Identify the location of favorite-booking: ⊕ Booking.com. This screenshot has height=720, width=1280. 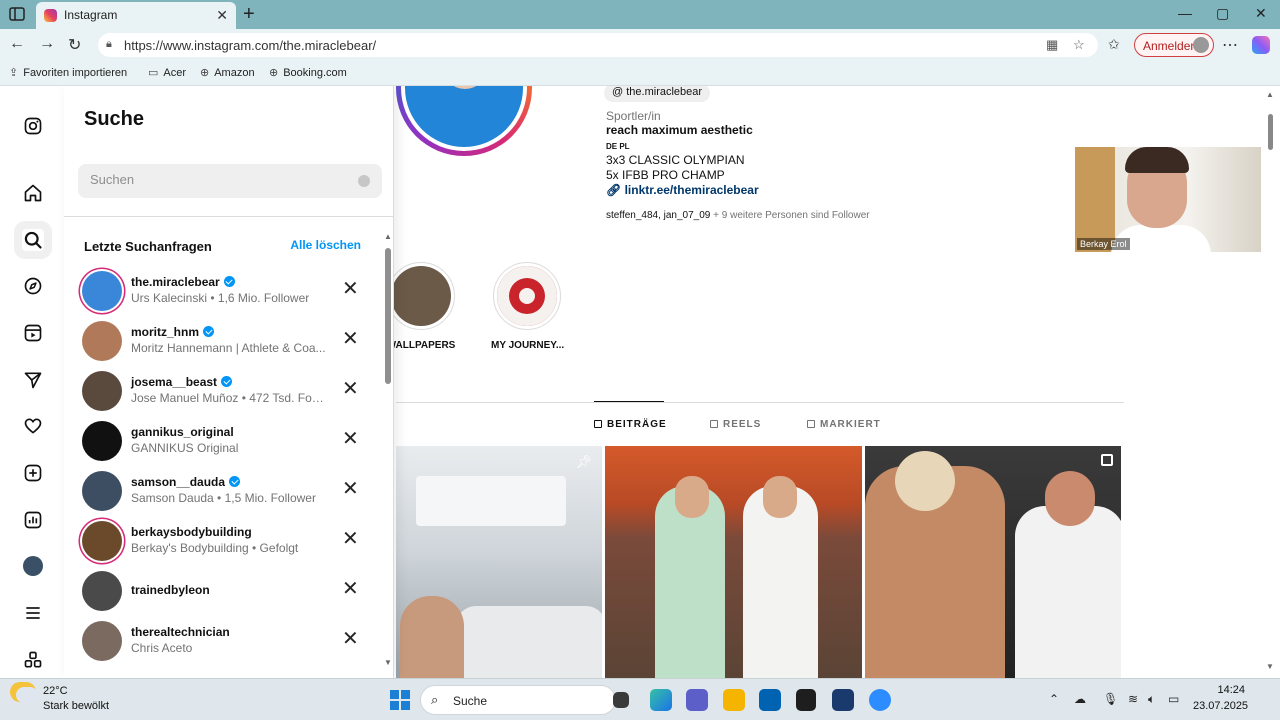
(308, 72).